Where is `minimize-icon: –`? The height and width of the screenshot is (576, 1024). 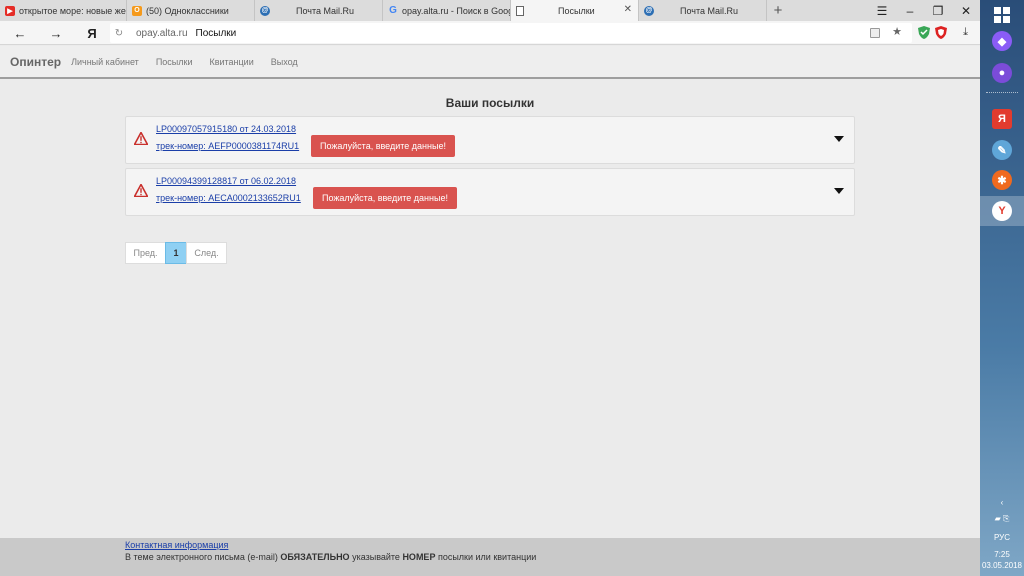
minimize-icon: – is located at coordinates (910, 10).